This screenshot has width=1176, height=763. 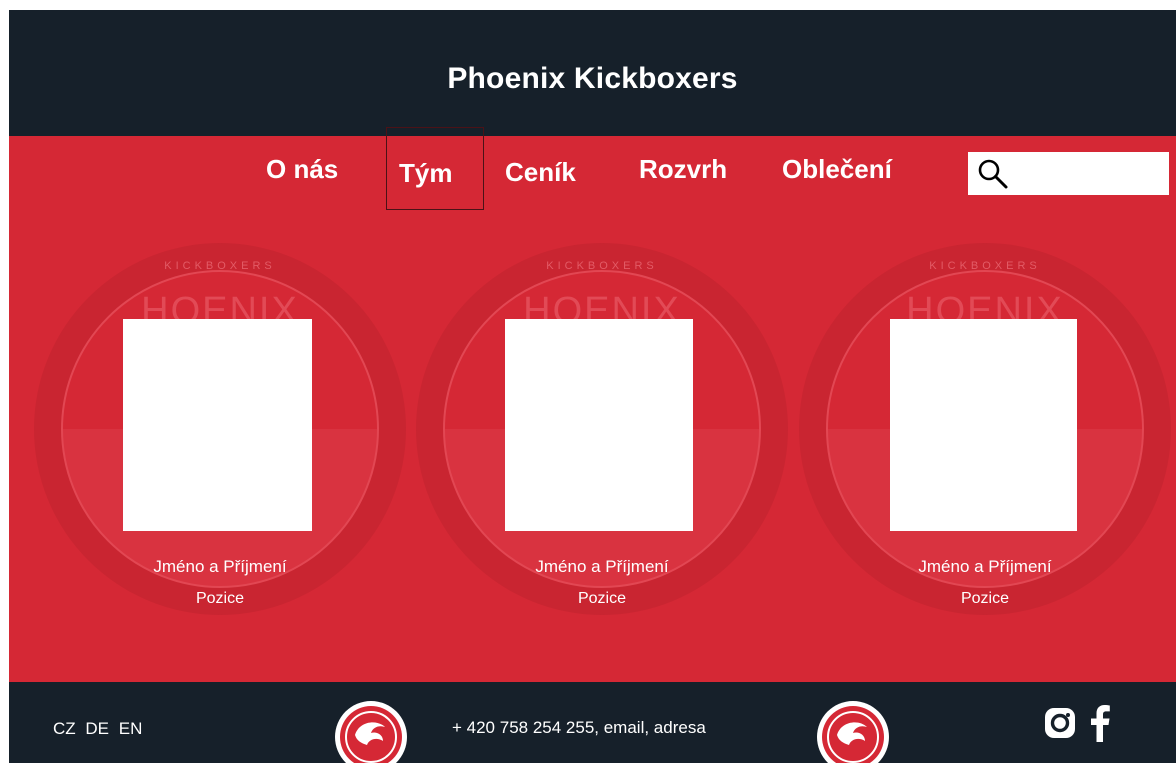 I want to click on language-de: DE, so click(x=97, y=728).